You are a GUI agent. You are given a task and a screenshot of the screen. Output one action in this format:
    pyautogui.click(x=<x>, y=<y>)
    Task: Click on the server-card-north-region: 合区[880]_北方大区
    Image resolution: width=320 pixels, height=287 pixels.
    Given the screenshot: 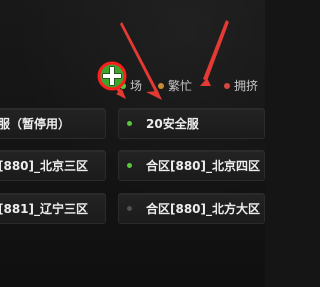 What is the action you would take?
    pyautogui.click(x=191, y=208)
    